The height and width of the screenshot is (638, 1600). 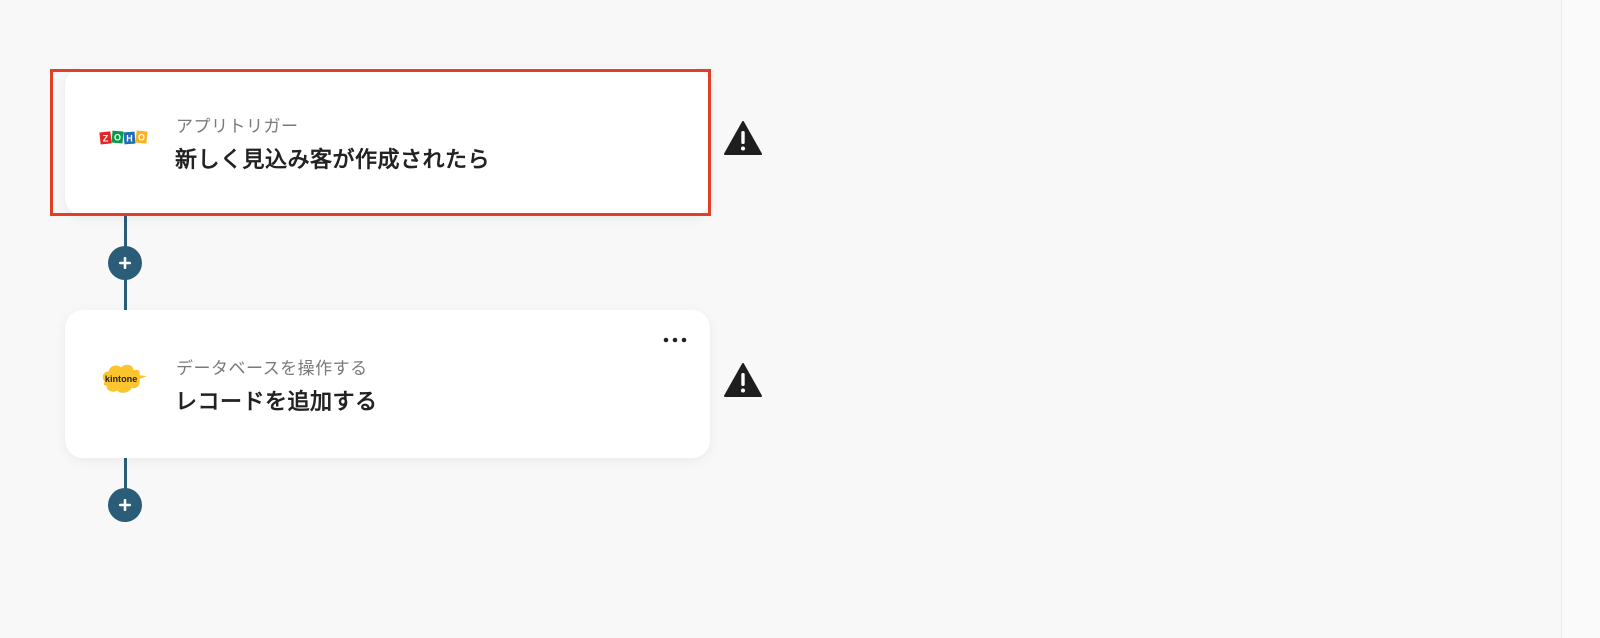 I want to click on kintone-logo-text: kintone, so click(x=121, y=379).